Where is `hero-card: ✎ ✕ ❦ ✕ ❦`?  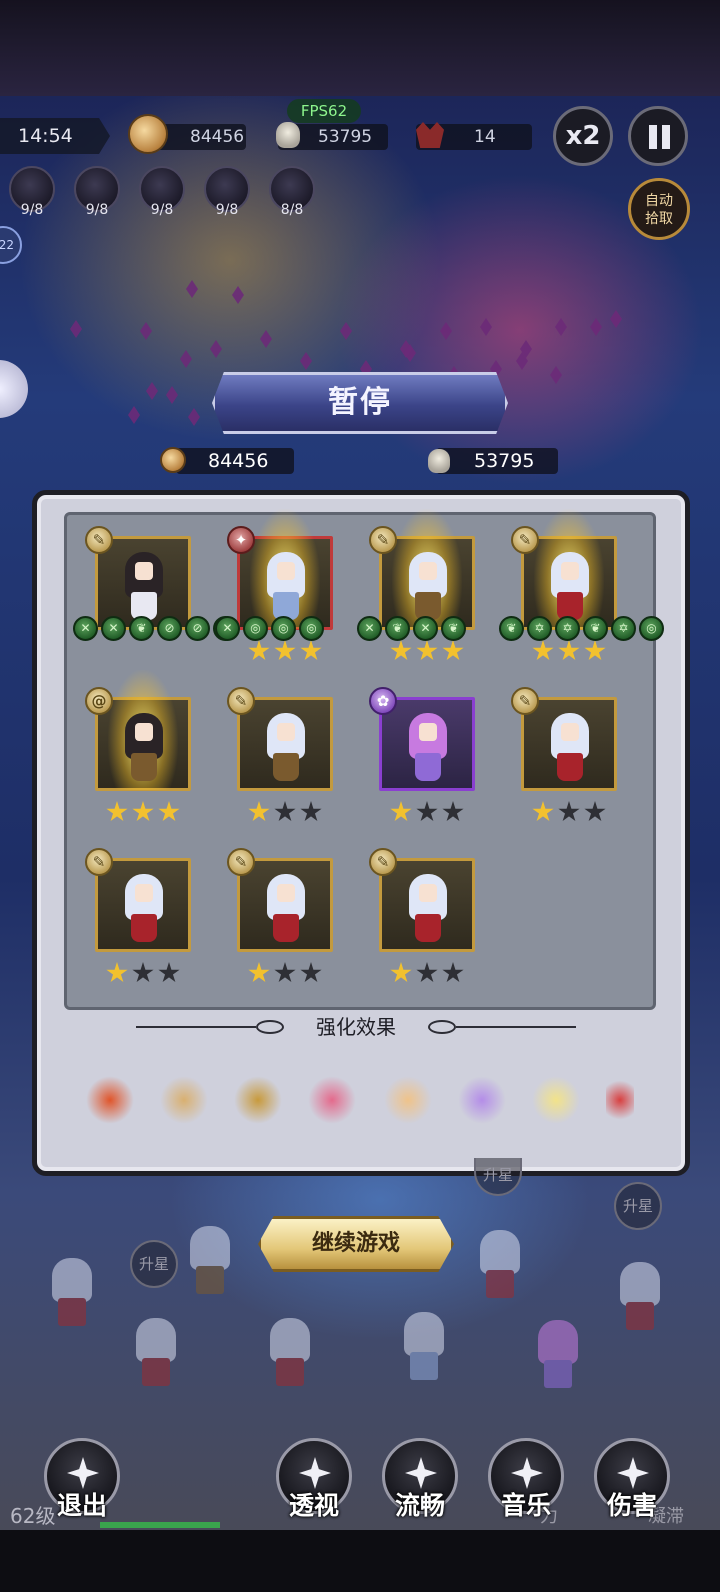 hero-card: ✎ ✕ ❦ ✕ ❦ is located at coordinates (416, 585).